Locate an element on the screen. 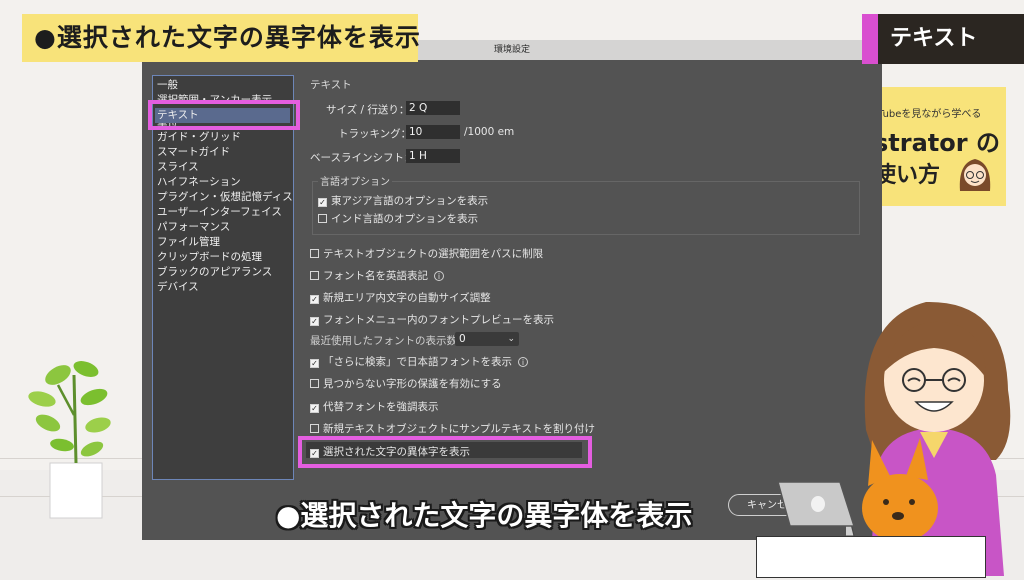 Image resolution: width=1024 pixels, height=580 pixels. presenter-illustration is located at coordinates (928, 438).